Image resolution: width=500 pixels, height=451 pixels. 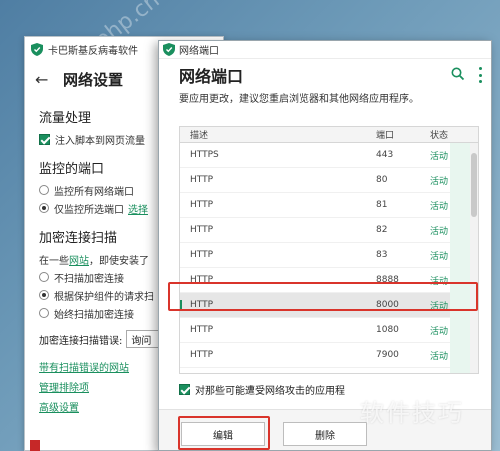 I want to click on table-row: HTTP 82 活动, so click(x=329, y=230).